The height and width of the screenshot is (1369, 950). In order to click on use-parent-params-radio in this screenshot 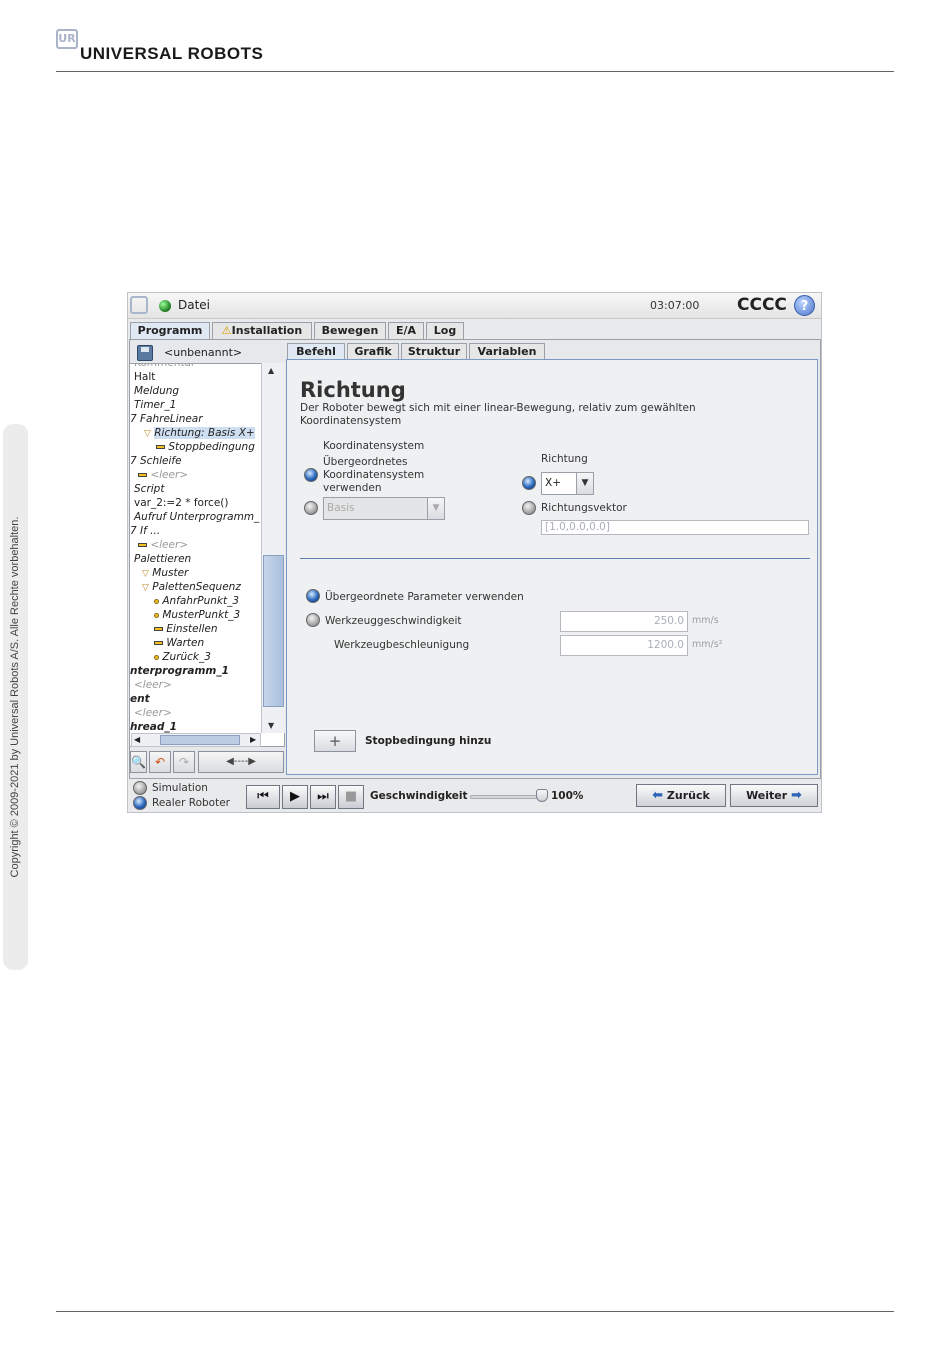, I will do `click(313, 596)`.